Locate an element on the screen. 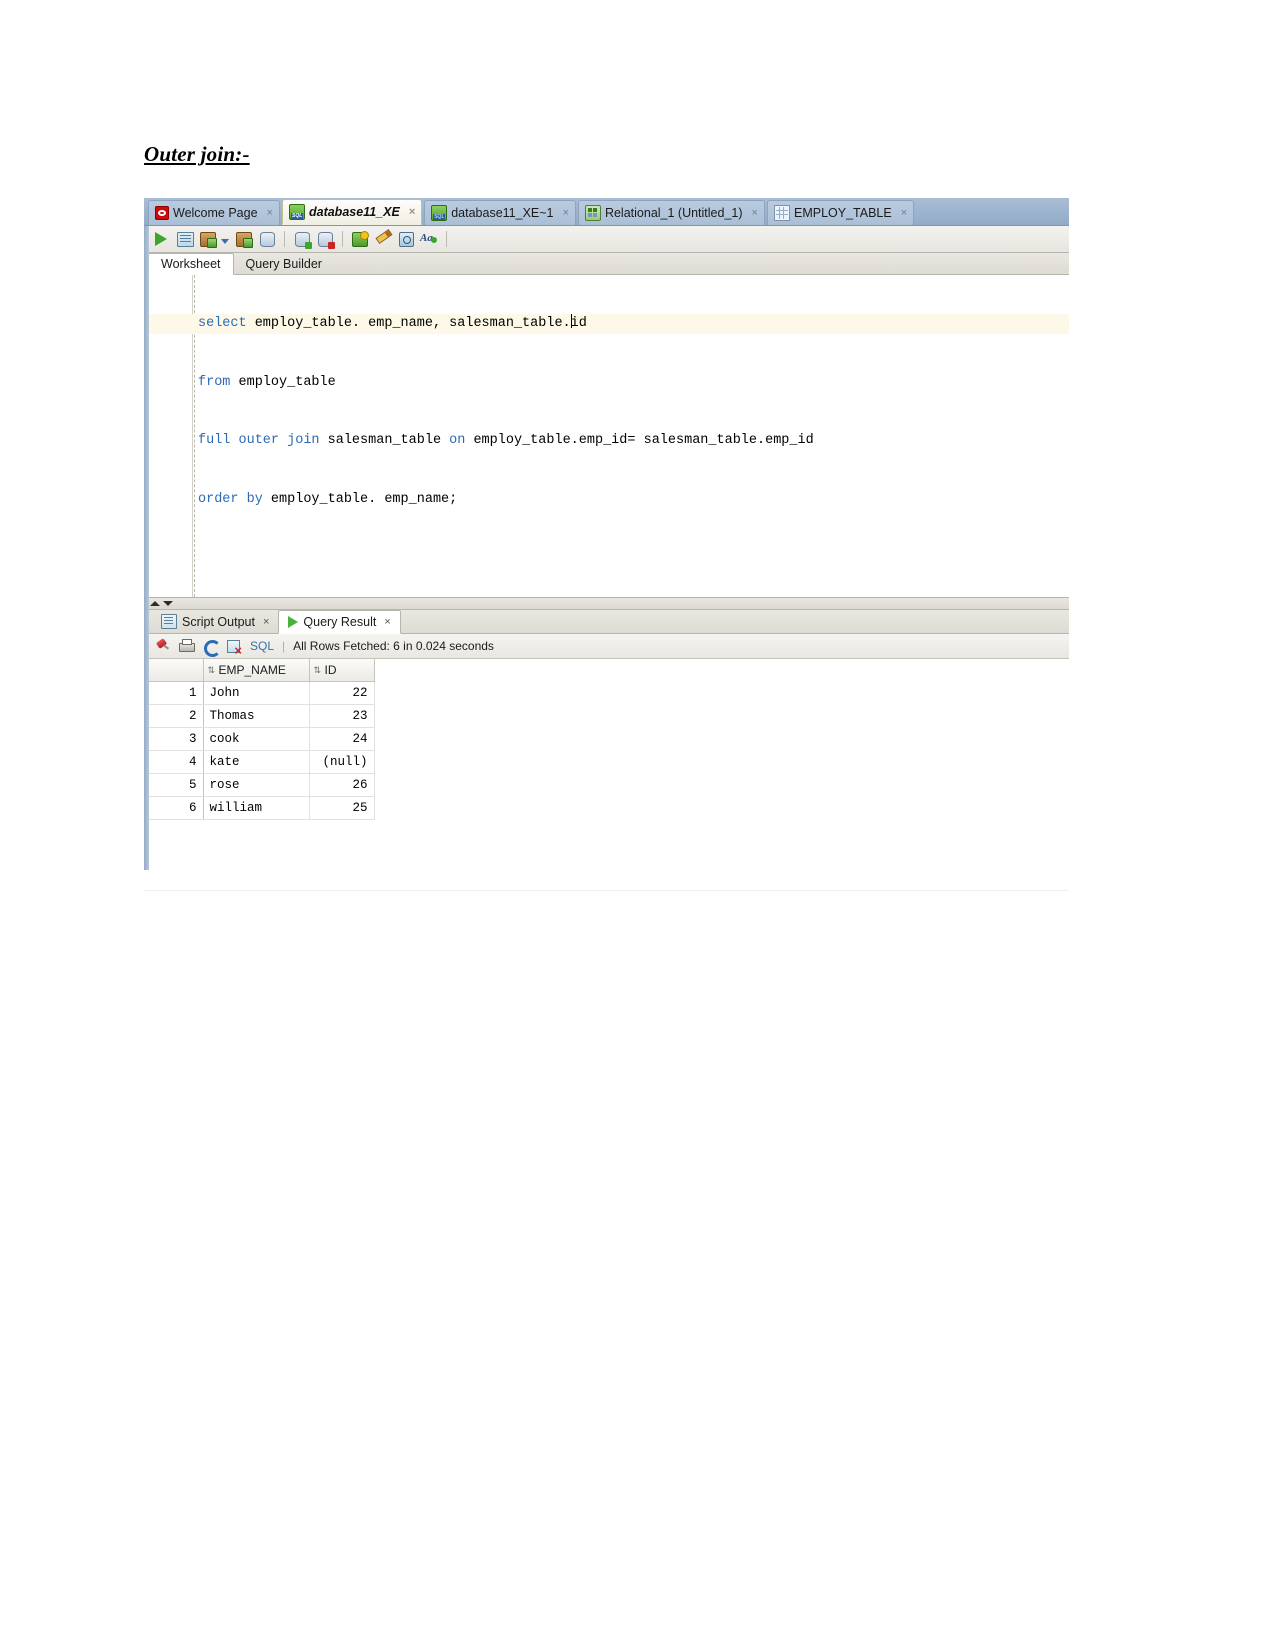 The width and height of the screenshot is (1275, 1651). run-statement-button is located at coordinates (162, 239).